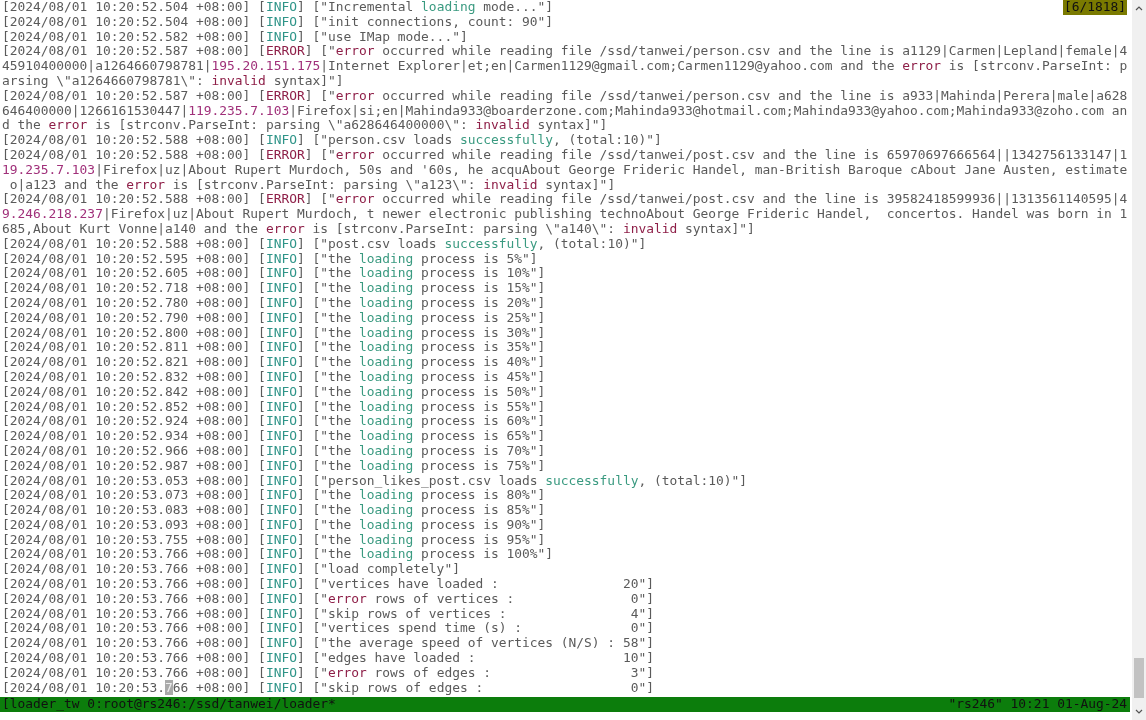  I want to click on log-line: [2024/08/01 10:20:53.073 +08:00] [INFO] ["the loading process is 80%"], so click(274, 496).